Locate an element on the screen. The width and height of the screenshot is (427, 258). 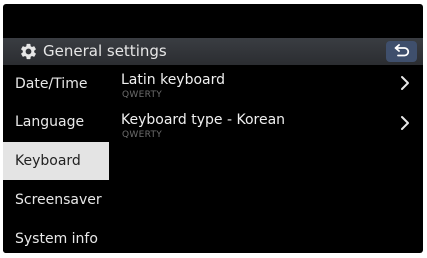
page-title: General settings is located at coordinates (105, 51).